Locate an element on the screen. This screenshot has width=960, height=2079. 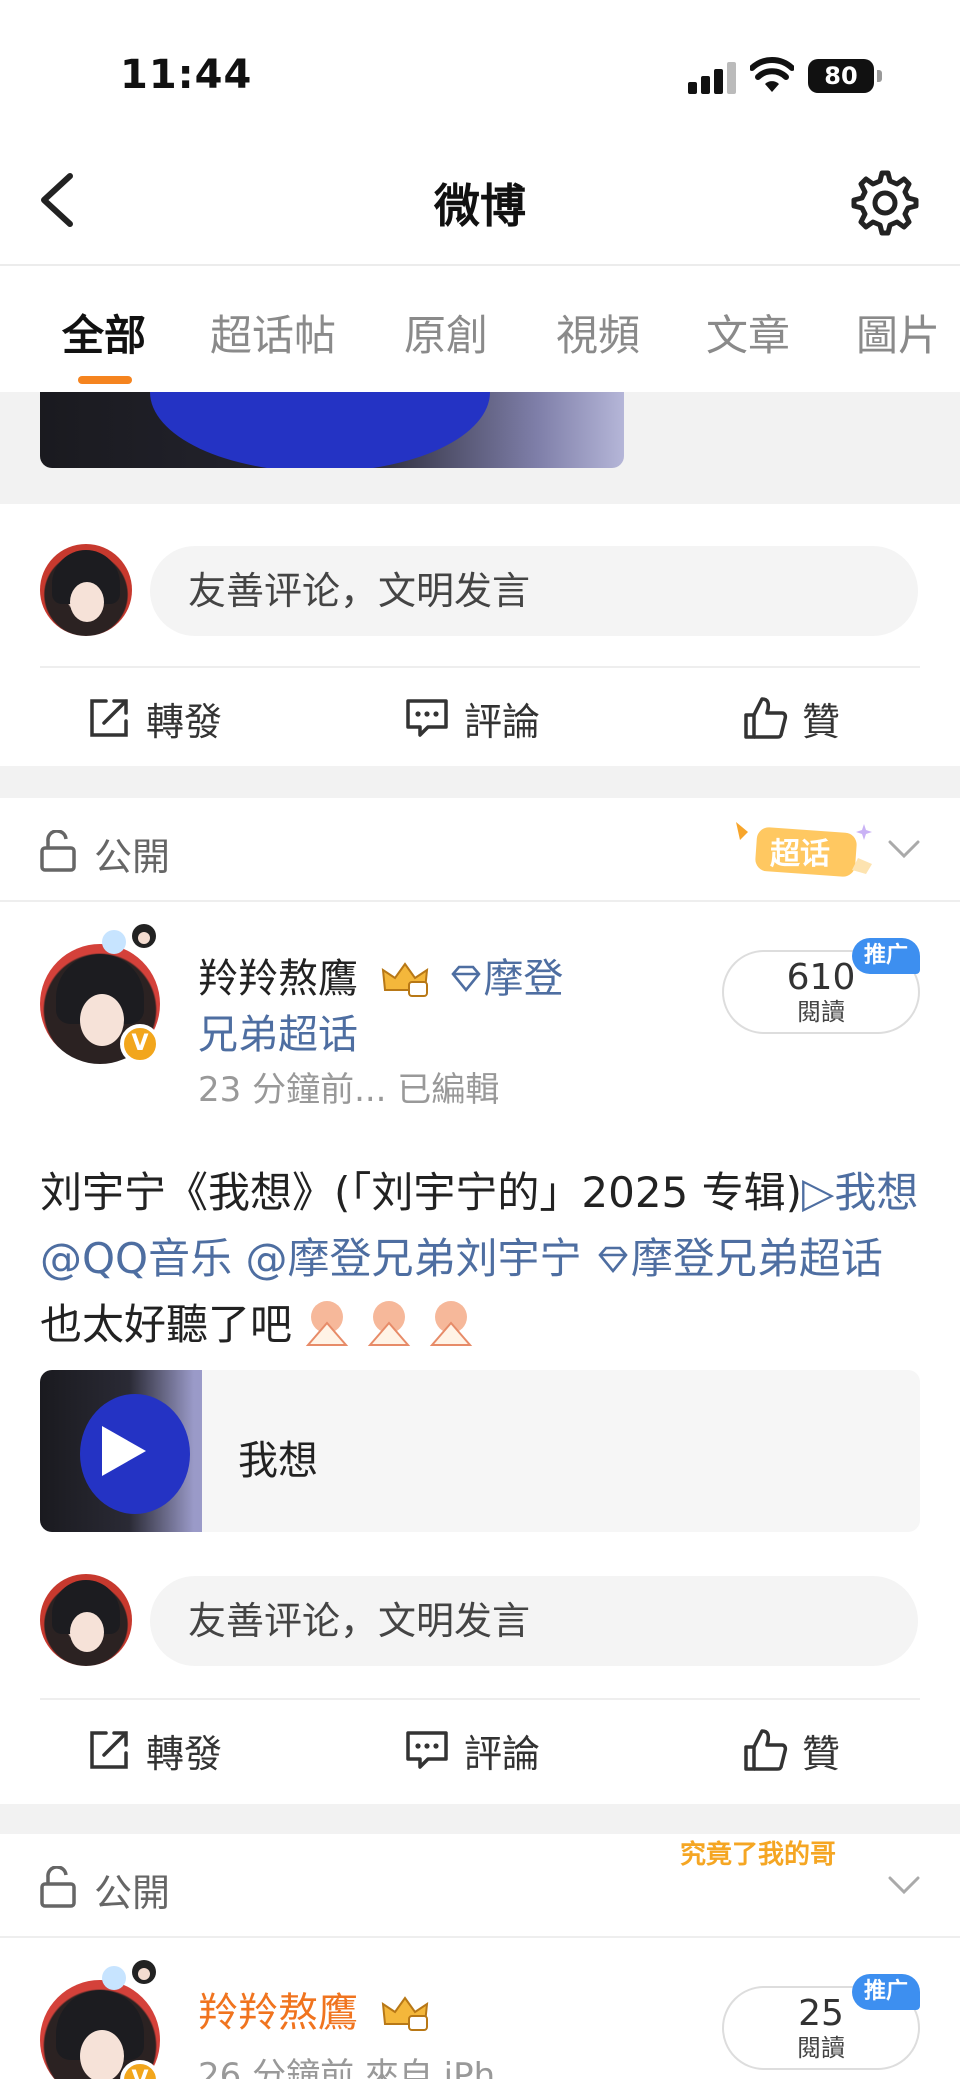
music-cover is located at coordinates (121, 1451).